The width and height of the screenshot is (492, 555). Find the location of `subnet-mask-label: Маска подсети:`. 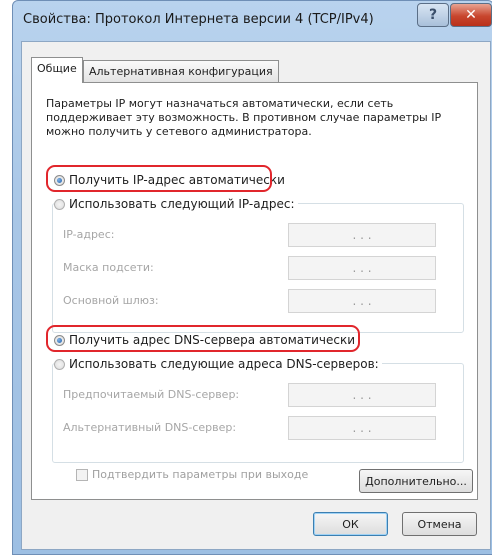

subnet-mask-label: Маска подсети: is located at coordinates (108, 267).